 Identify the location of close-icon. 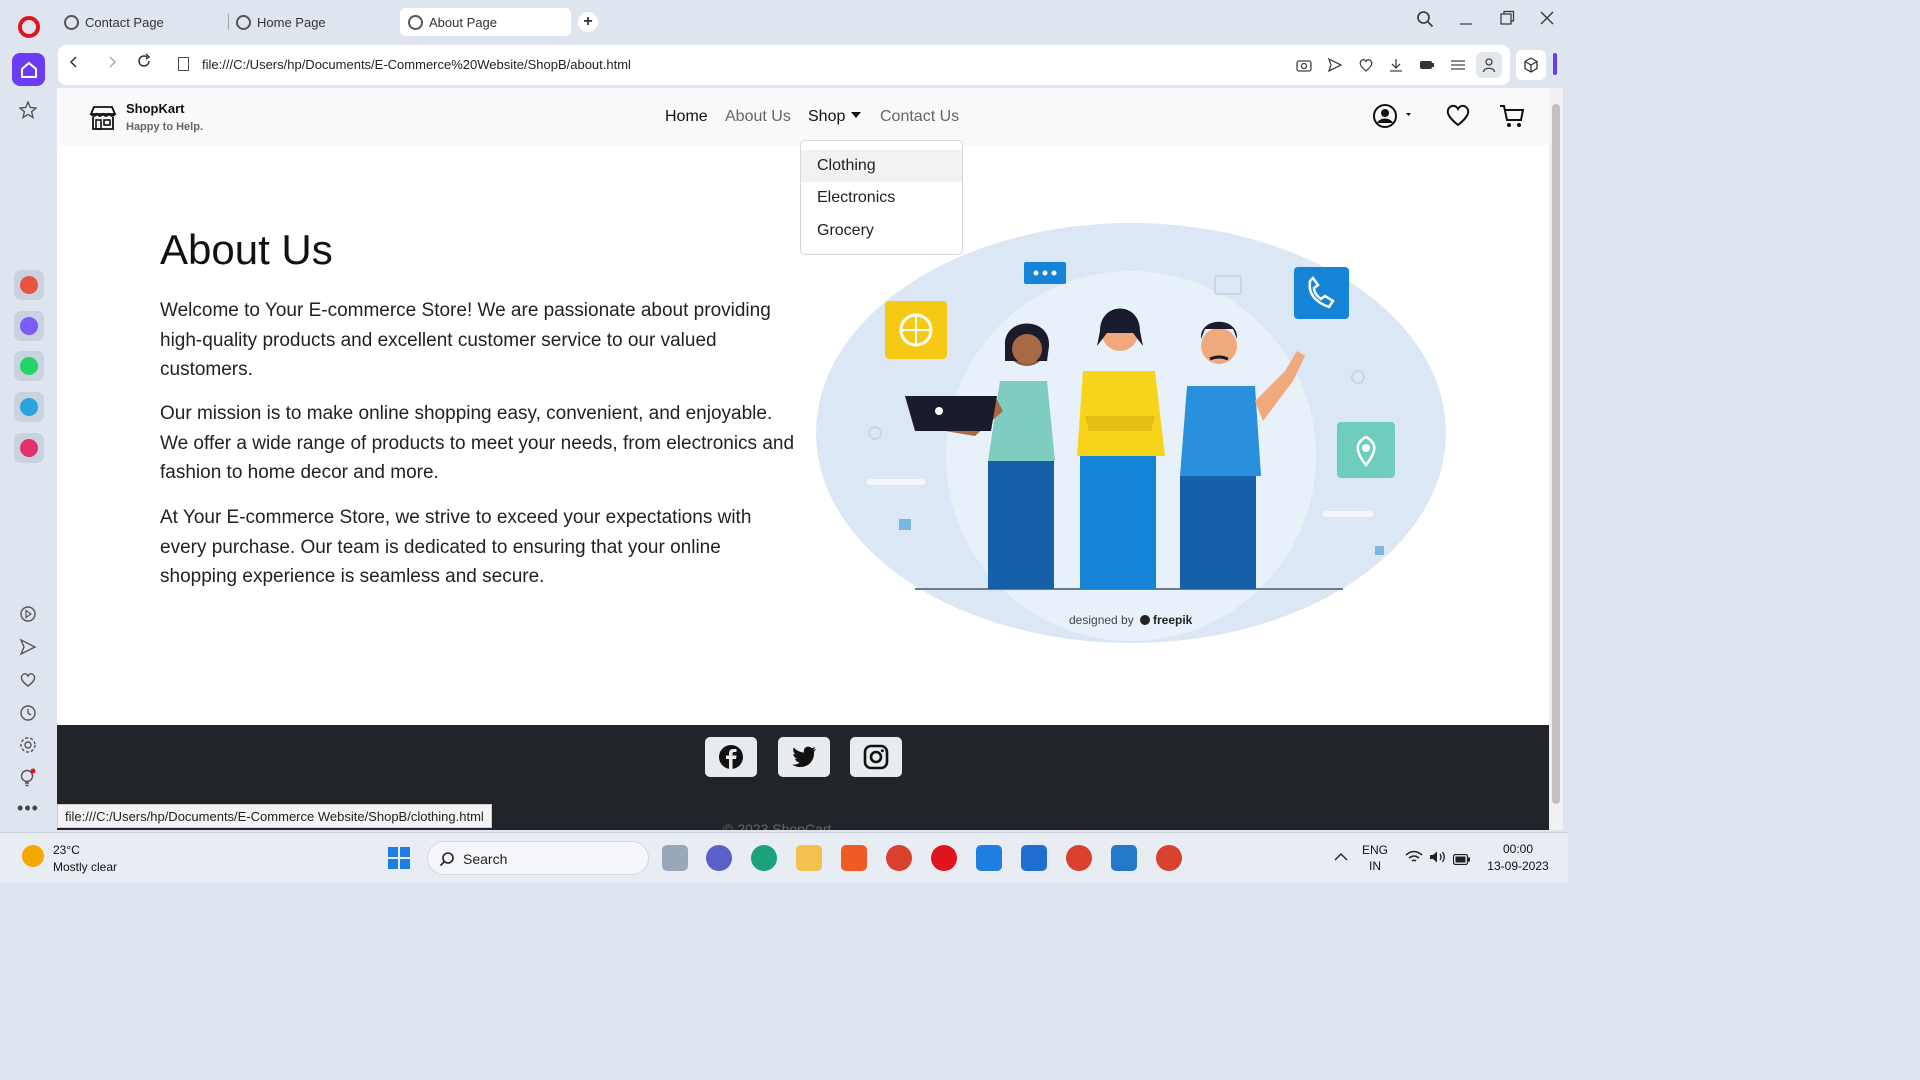
(1547, 18).